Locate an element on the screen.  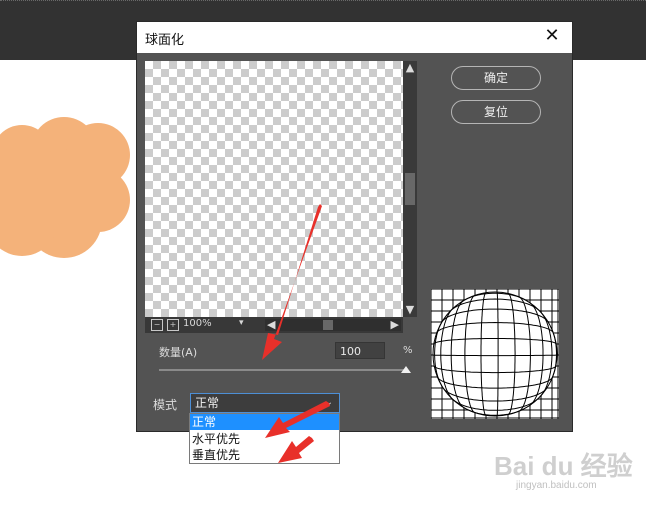
mode-dropdown-list: 正常 水平优先 垂直优先 is located at coordinates (264, 438).